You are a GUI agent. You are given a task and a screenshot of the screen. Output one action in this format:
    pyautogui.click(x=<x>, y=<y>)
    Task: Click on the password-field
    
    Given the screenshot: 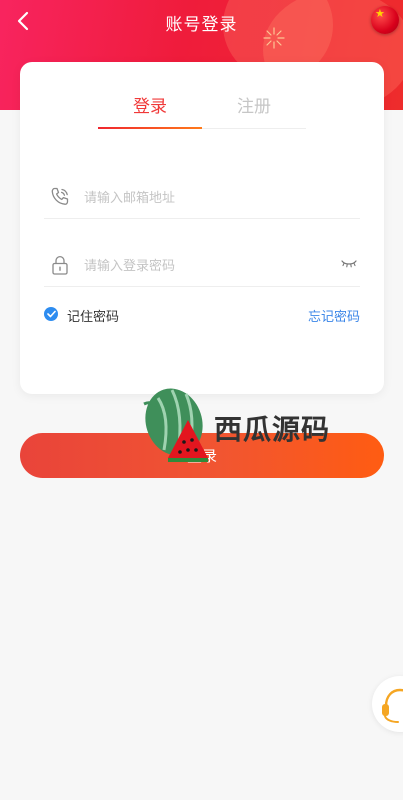 What is the action you would take?
    pyautogui.click(x=202, y=266)
    